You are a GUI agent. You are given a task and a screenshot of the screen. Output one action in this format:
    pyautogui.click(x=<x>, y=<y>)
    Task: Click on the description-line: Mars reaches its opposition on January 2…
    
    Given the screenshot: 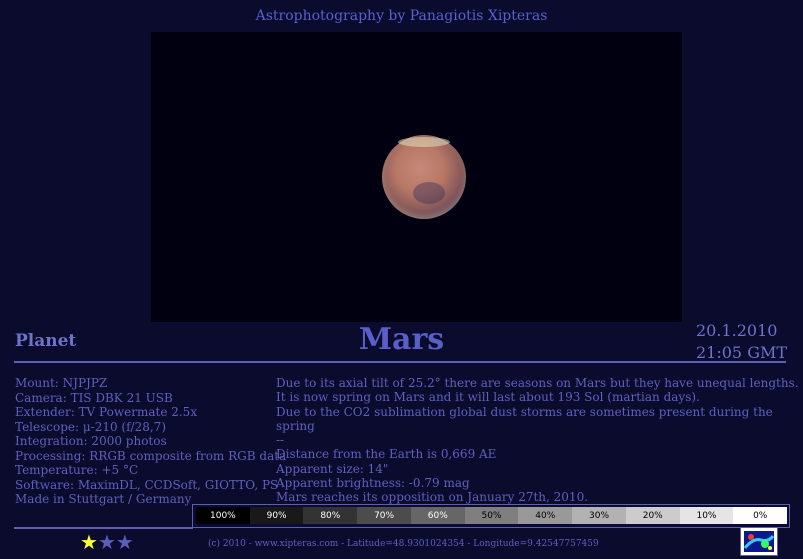 What is the action you would take?
    pyautogui.click(x=432, y=497)
    